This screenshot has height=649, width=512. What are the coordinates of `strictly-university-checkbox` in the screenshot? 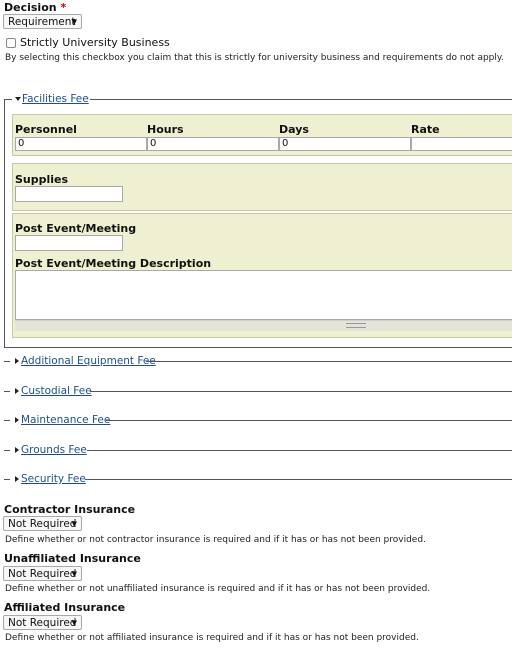 It's located at (11, 43).